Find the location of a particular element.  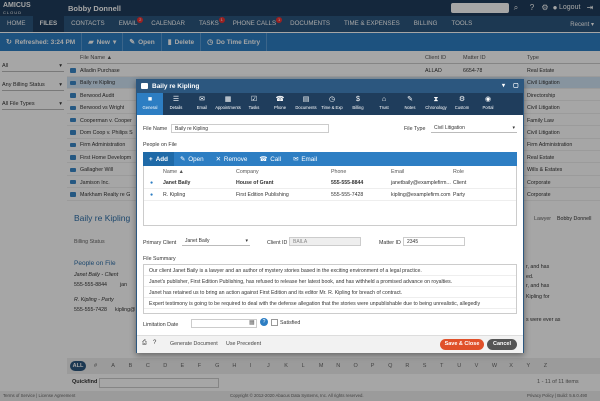

tab-icon: ☰ is located at coordinates (176, 99).